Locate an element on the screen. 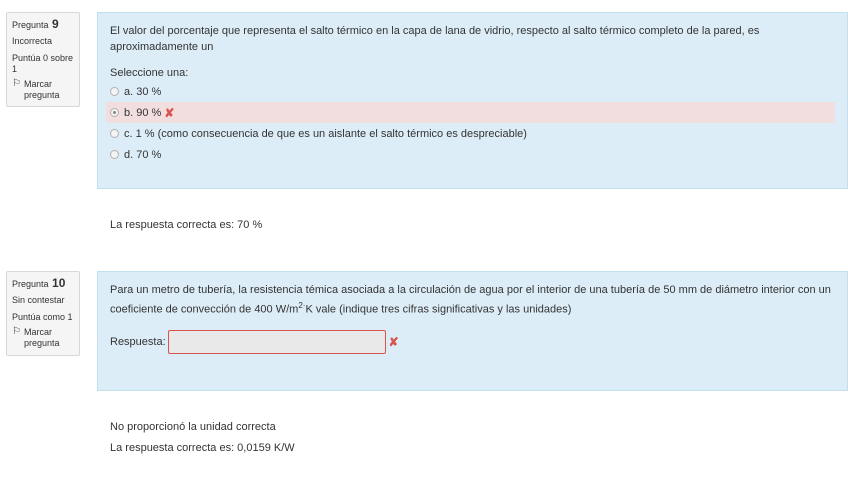 This screenshot has width=848, height=477. option-label: d. 70 % is located at coordinates (143, 154).